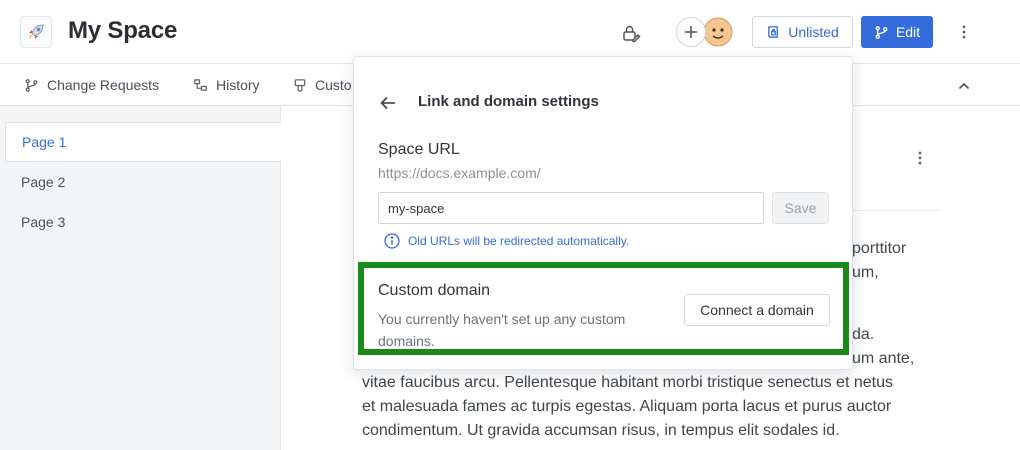 This screenshot has height=450, width=1020. I want to click on tab-label: Custo, so click(333, 85).